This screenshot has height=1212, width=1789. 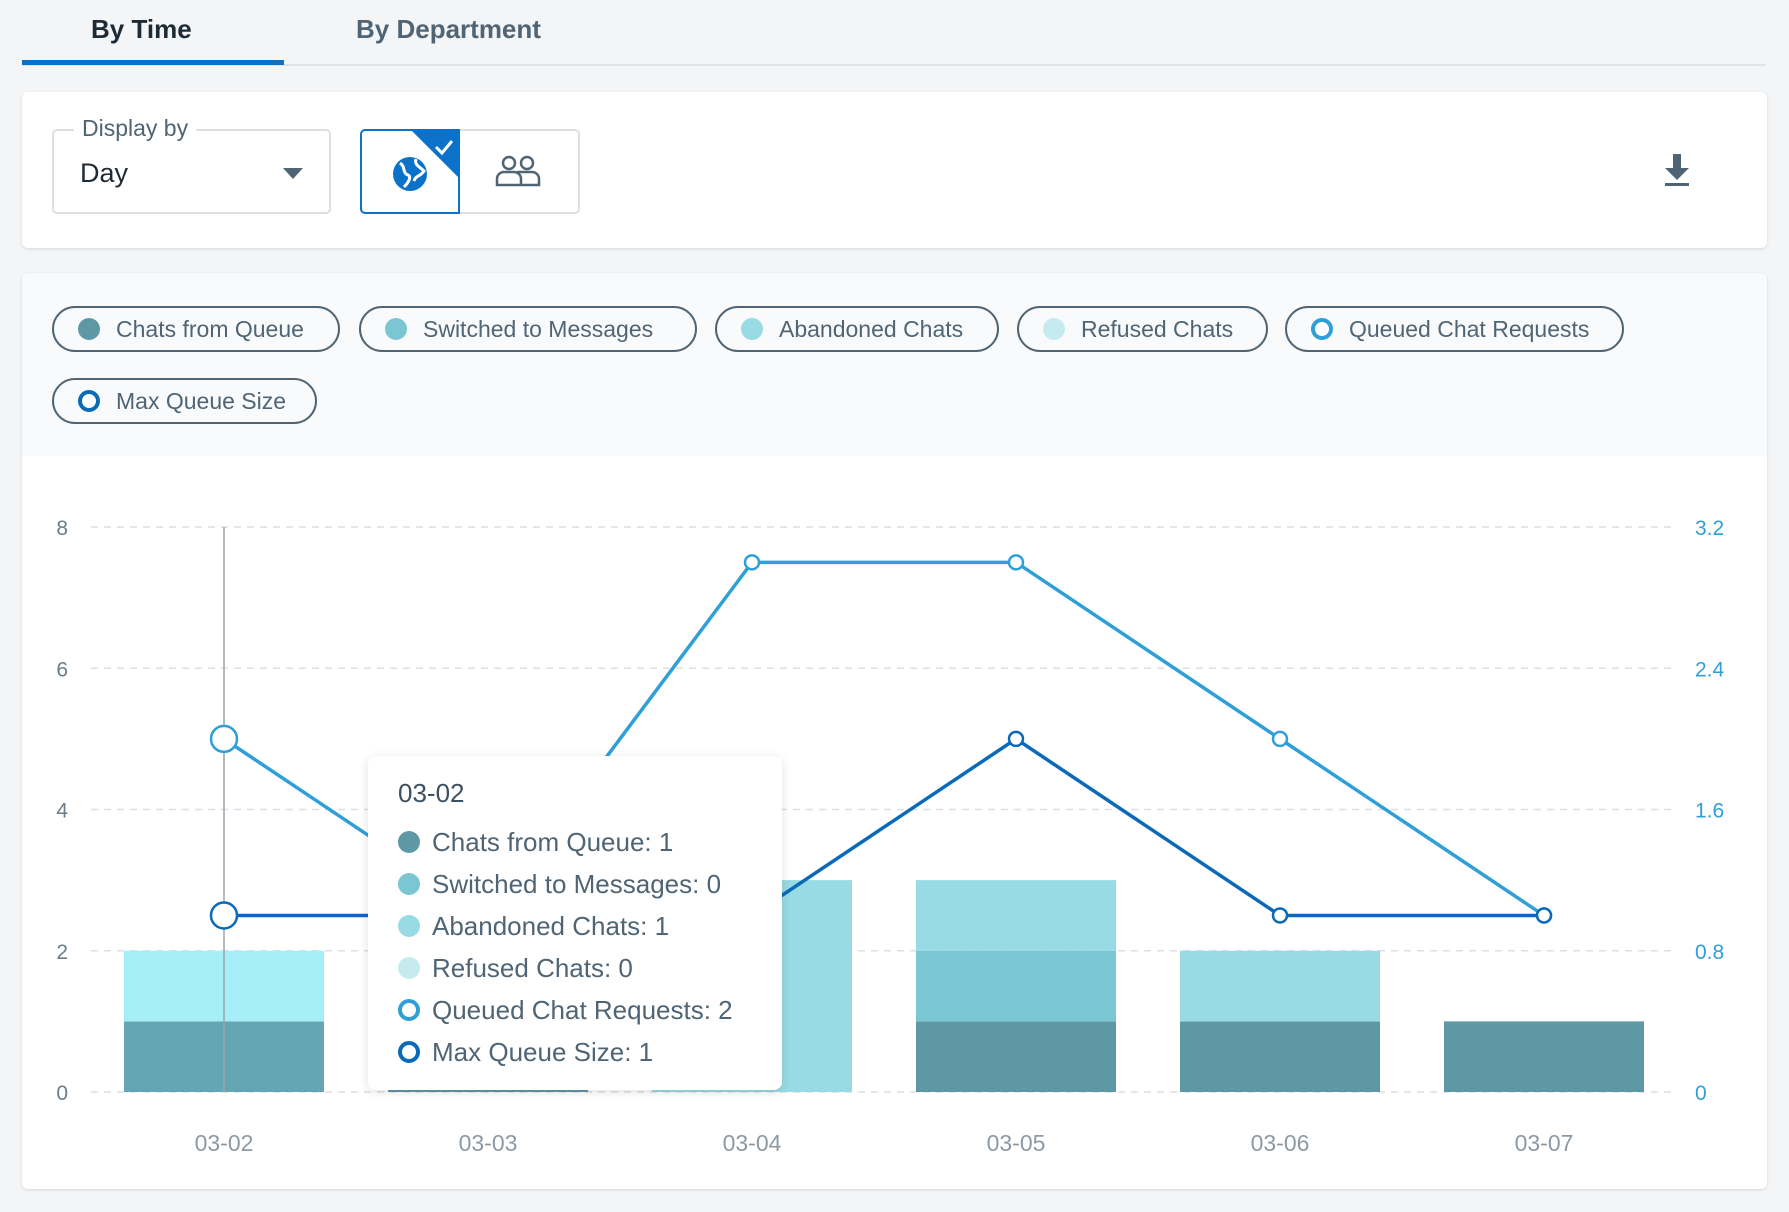 I want to click on tooltip-row-text: Switched to Messages: 0, so click(x=577, y=883).